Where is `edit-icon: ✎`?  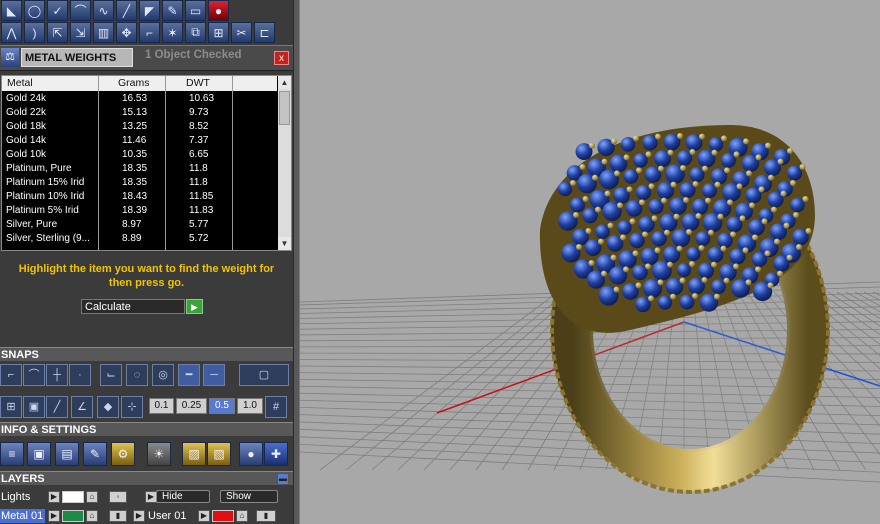 edit-icon: ✎ is located at coordinates (95, 454).